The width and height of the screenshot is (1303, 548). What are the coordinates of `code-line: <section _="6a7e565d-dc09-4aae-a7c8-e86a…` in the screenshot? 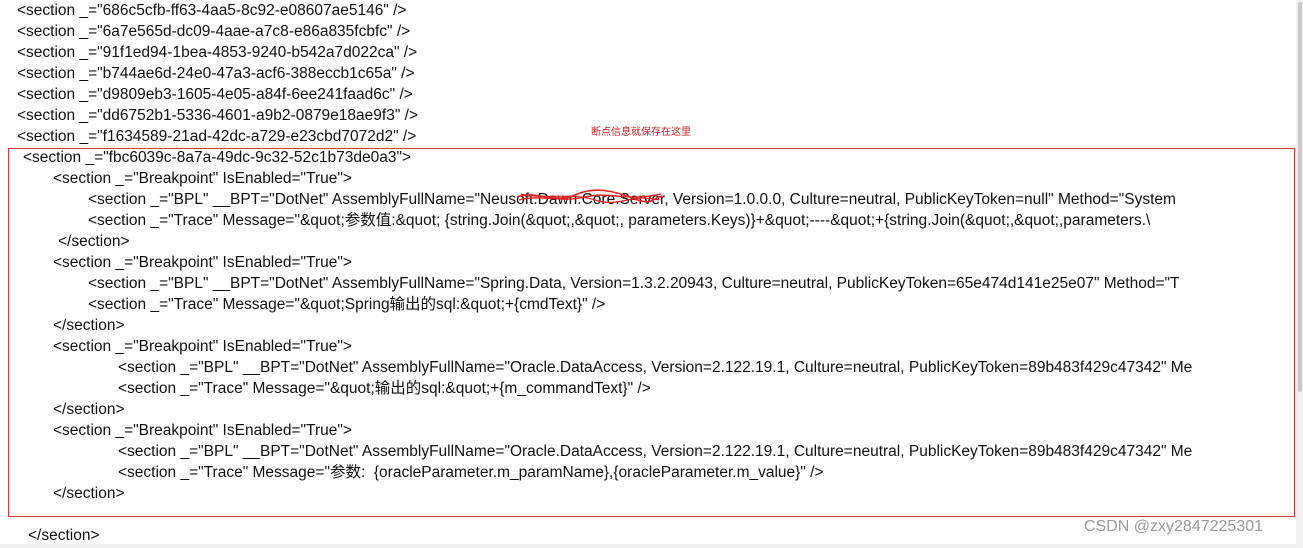 It's located at (214, 31).